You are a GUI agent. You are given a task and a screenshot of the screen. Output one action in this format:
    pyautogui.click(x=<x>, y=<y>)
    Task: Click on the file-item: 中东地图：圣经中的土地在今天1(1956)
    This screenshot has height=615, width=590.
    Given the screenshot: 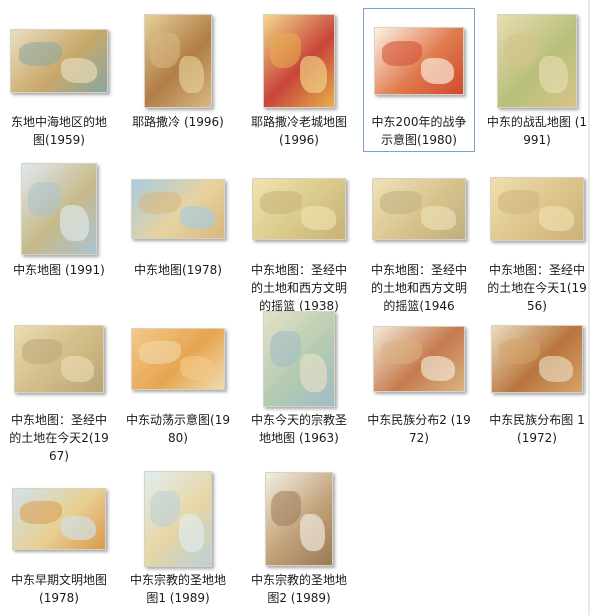 What is the action you would take?
    pyautogui.click(x=535, y=234)
    